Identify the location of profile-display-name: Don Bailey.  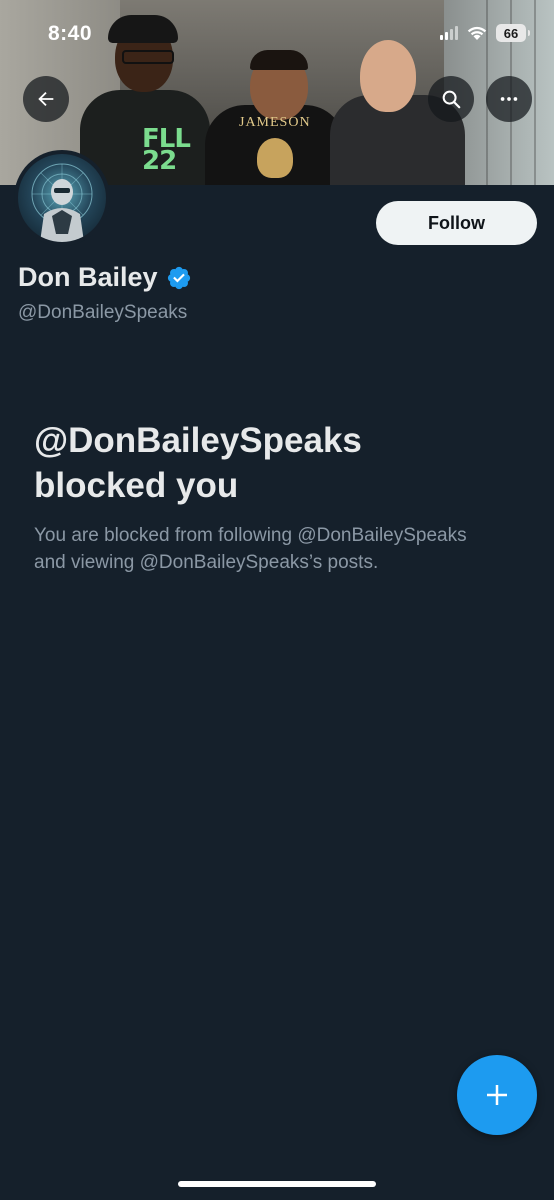
(105, 277).